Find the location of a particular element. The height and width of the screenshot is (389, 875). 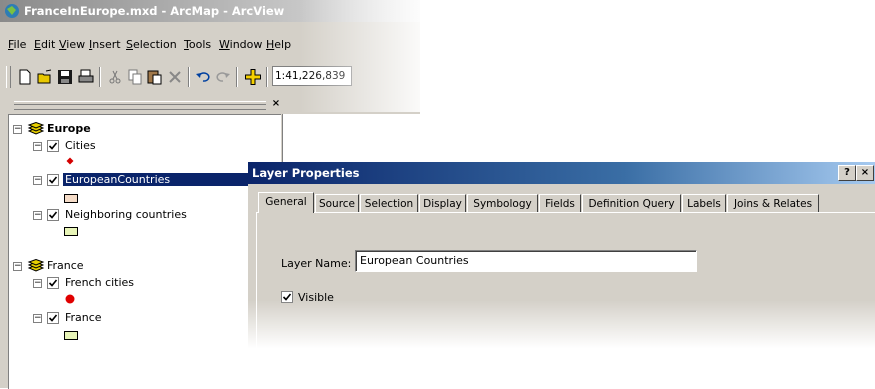

expander-europe: − is located at coordinates (17, 129).